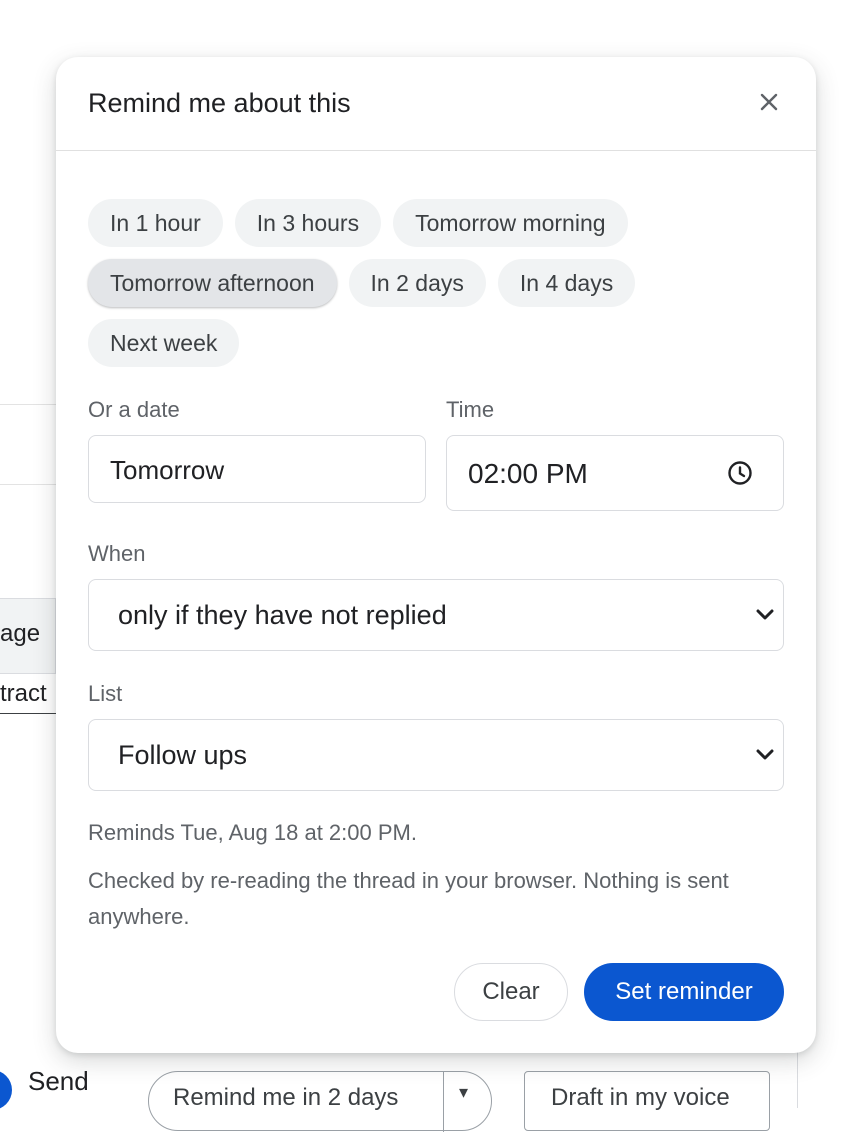  What do you see at coordinates (684, 992) in the screenshot?
I see `set-reminder-button: Set reminder` at bounding box center [684, 992].